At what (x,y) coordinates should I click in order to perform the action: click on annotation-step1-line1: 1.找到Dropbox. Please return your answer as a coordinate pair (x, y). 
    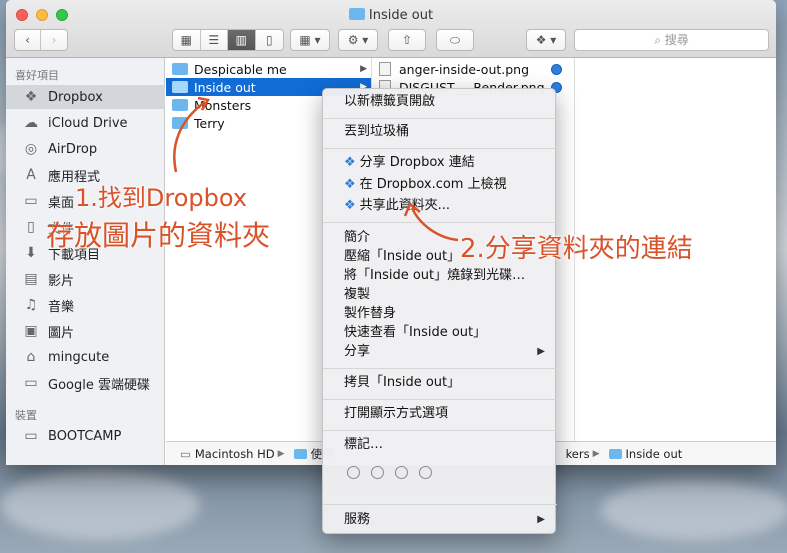
    Looking at the image, I should click on (161, 198).